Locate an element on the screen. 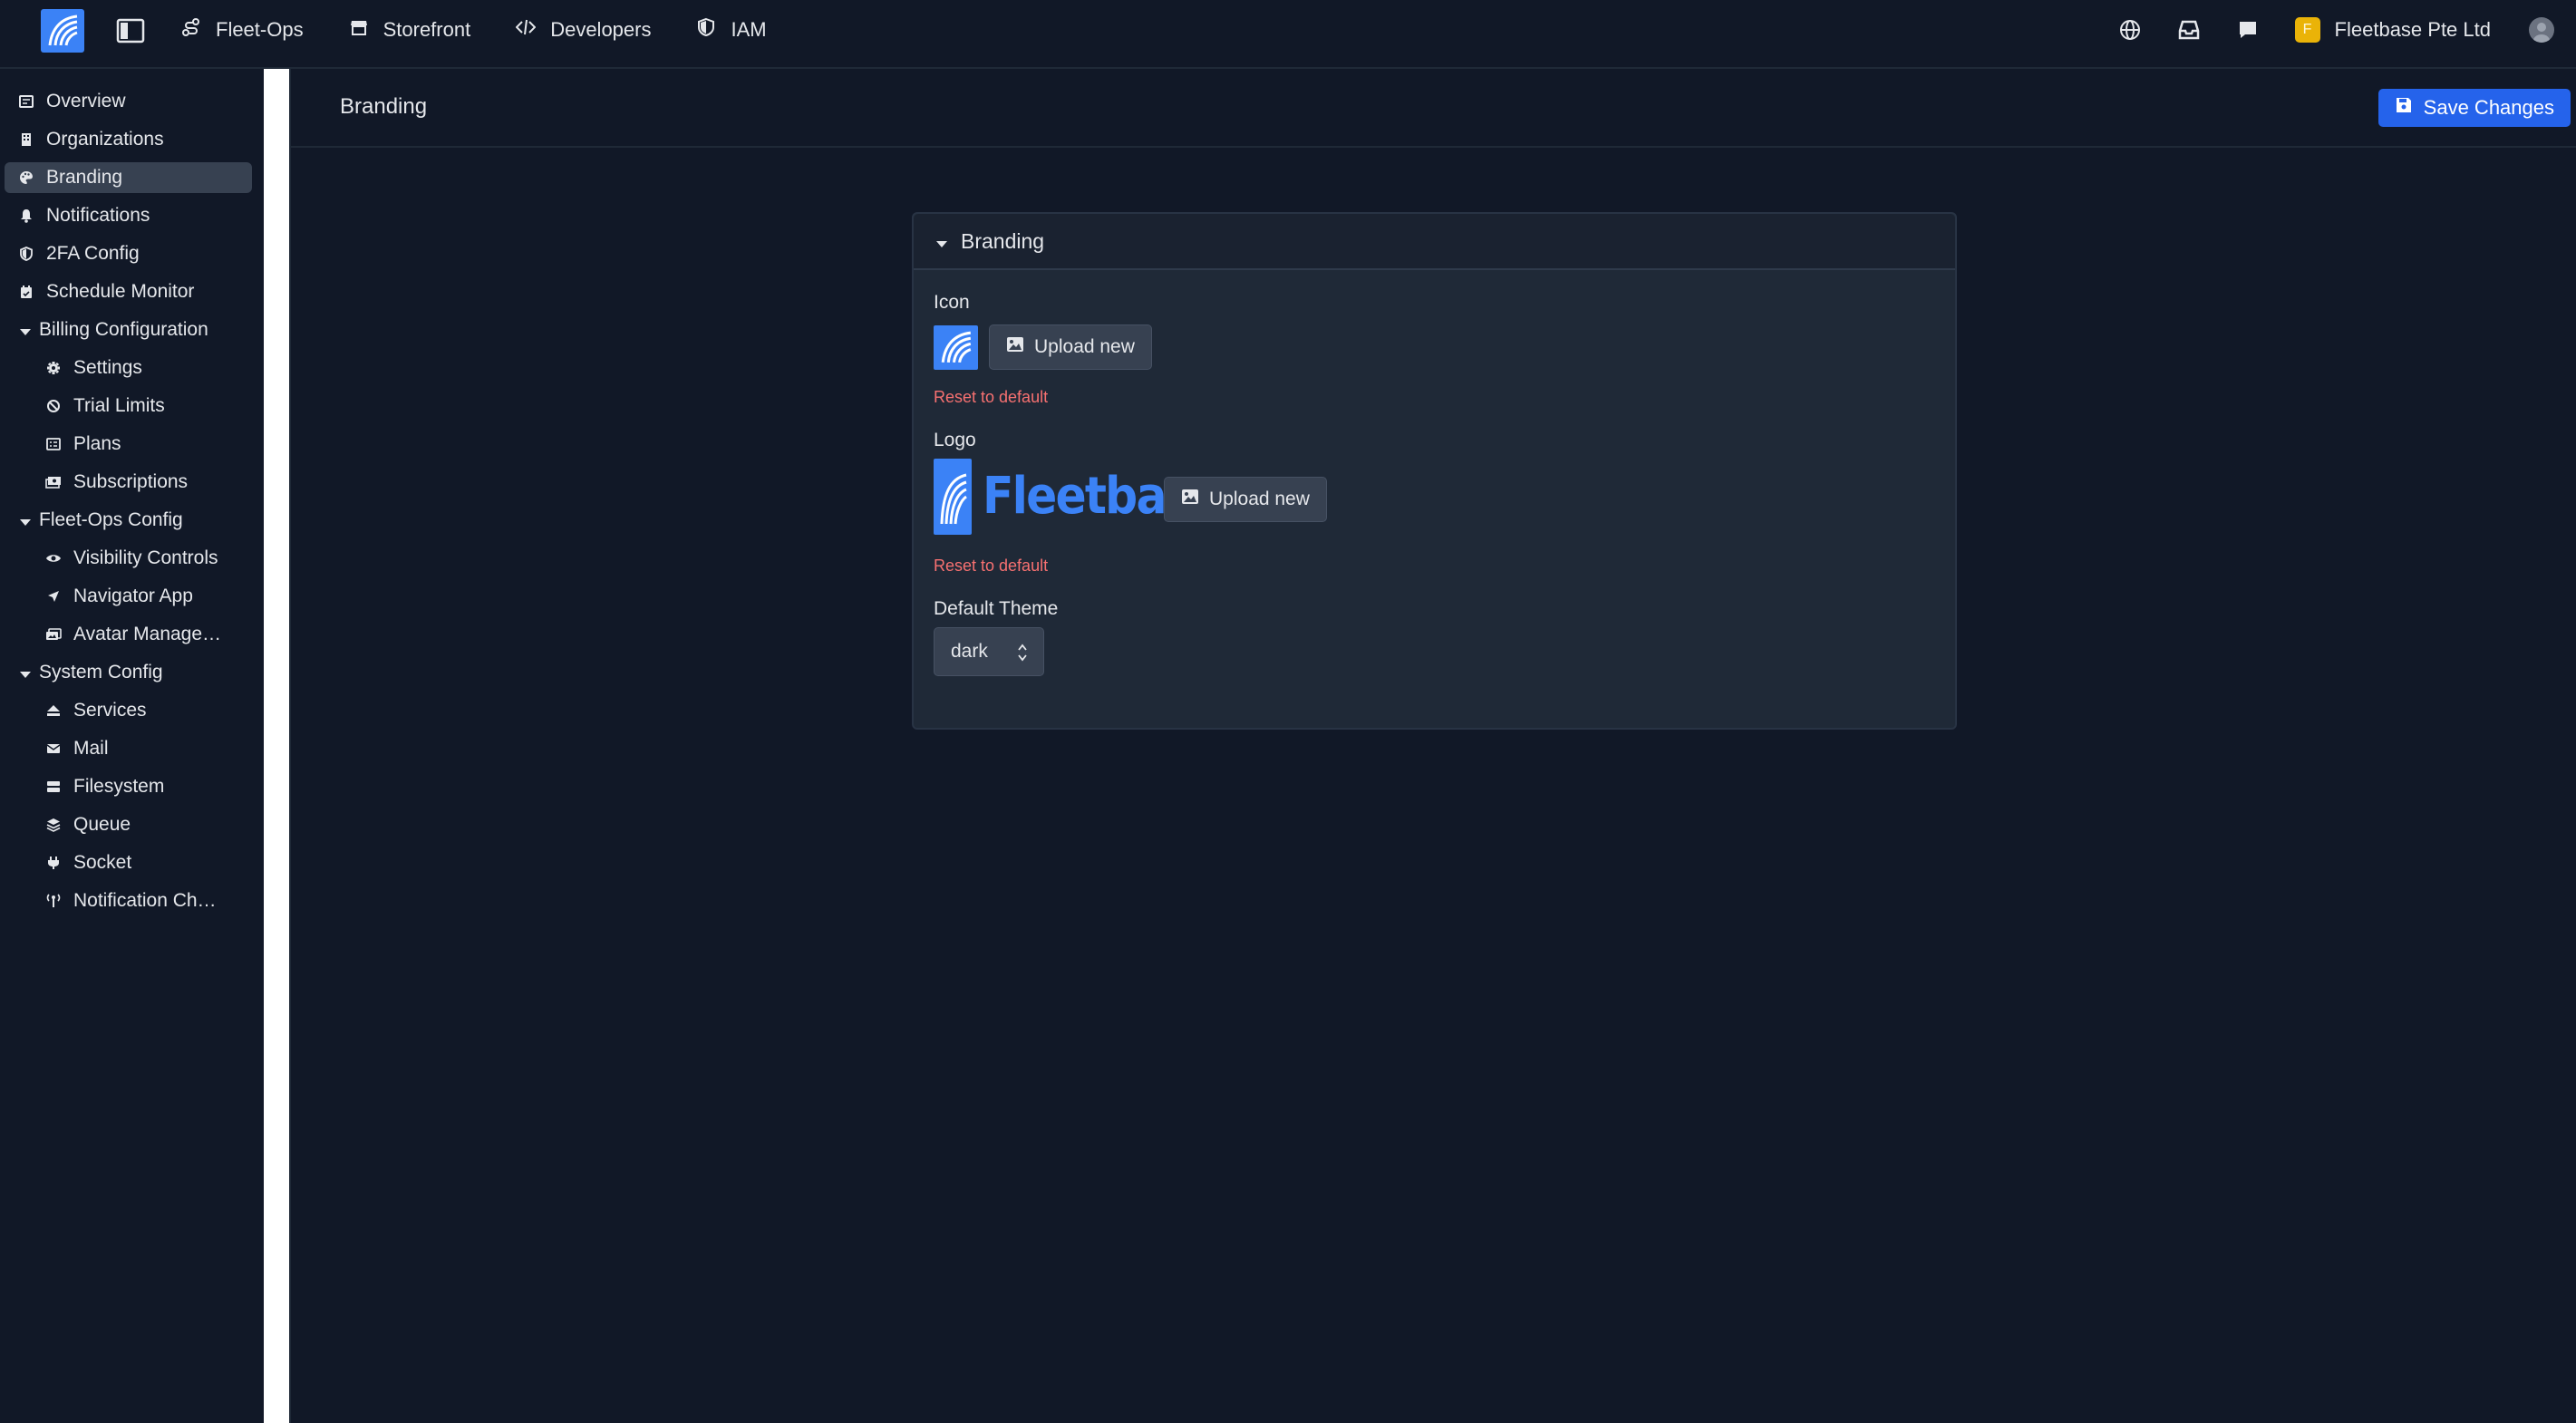 This screenshot has height=1423, width=2576. sidebar-item-settings: Settings is located at coordinates (93, 368).